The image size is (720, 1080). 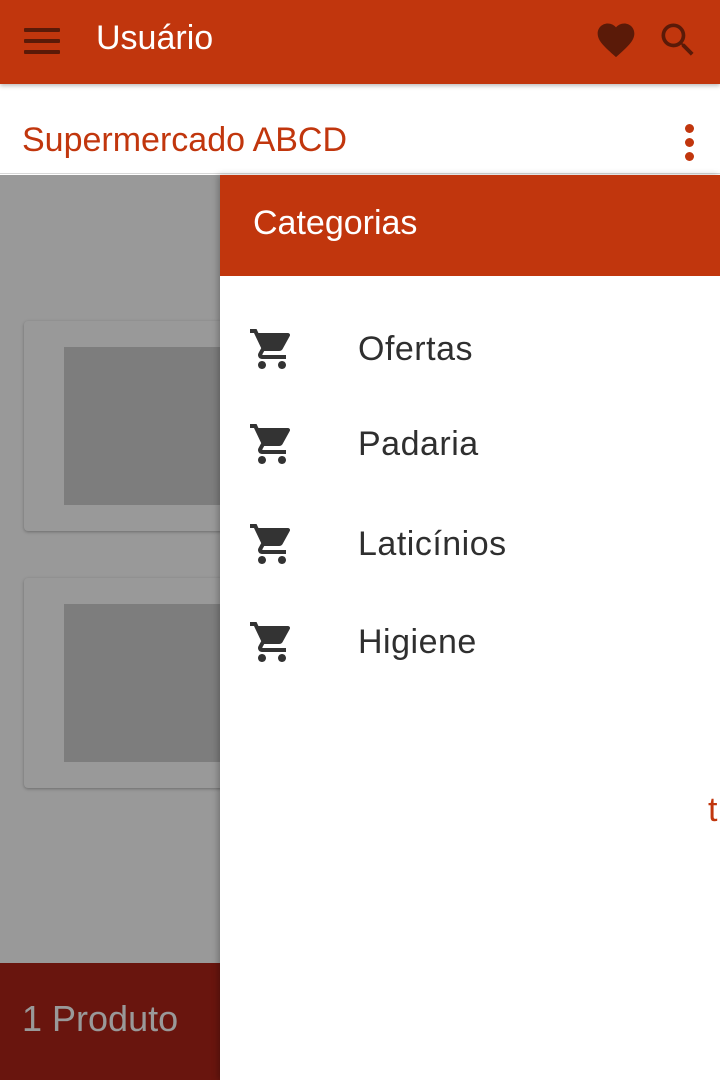 I want to click on category-label: Ofertas, so click(x=415, y=349).